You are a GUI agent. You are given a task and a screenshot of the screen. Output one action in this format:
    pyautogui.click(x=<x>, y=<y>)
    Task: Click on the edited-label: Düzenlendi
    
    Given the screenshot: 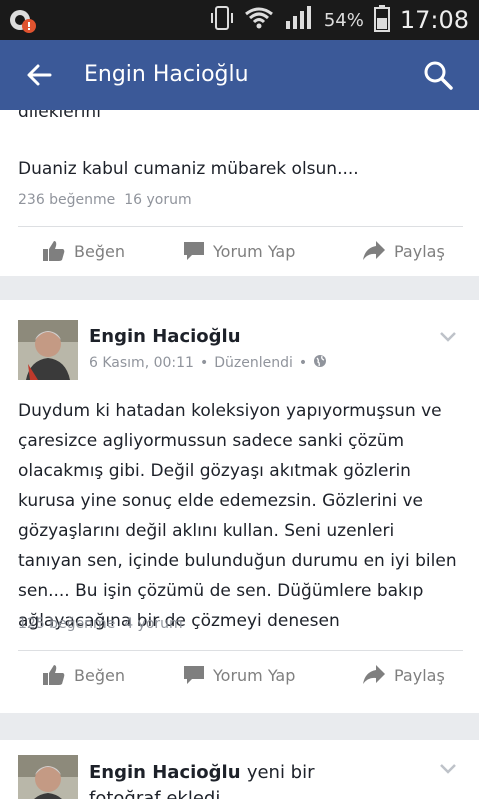 What is the action you would take?
    pyautogui.click(x=253, y=363)
    